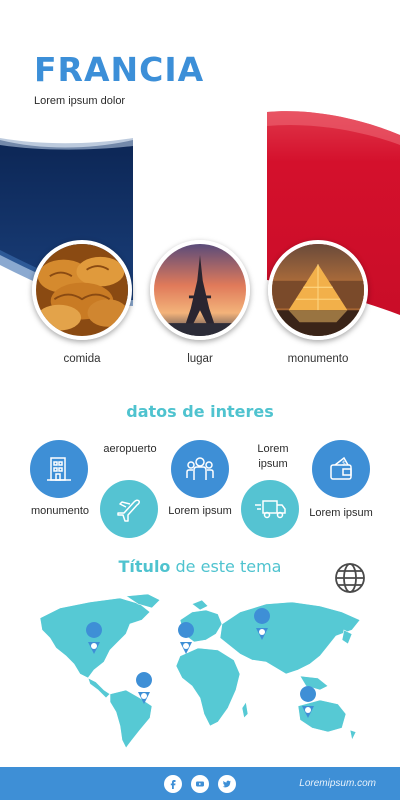 This screenshot has height=800, width=400. What do you see at coordinates (144, 566) in the screenshot?
I see `tema-title-bold: Título` at bounding box center [144, 566].